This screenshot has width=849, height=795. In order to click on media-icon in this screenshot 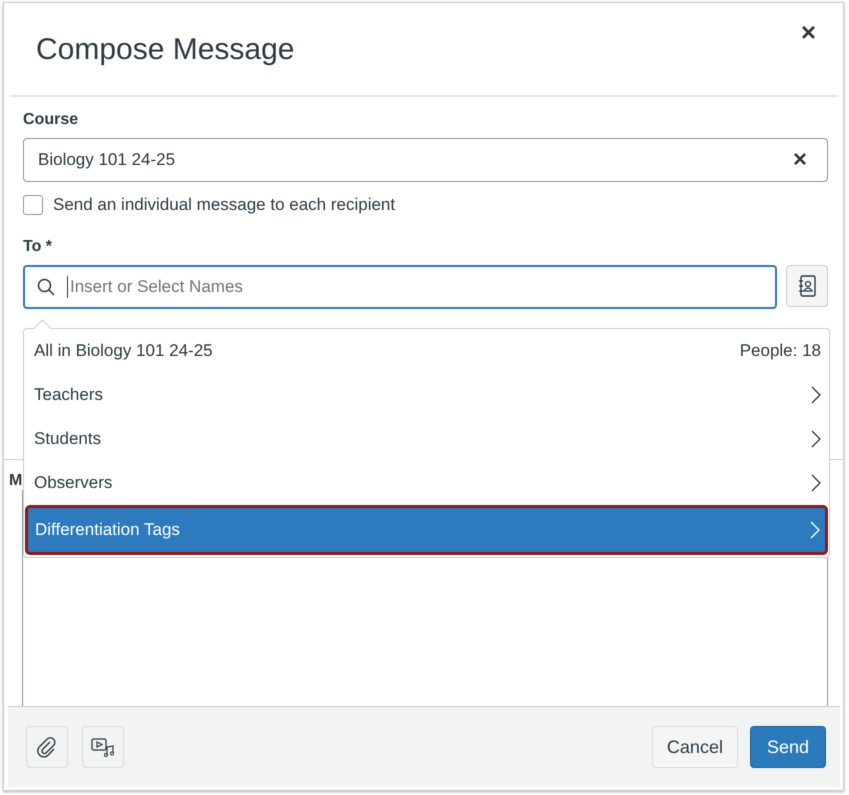, I will do `click(103, 747)`.